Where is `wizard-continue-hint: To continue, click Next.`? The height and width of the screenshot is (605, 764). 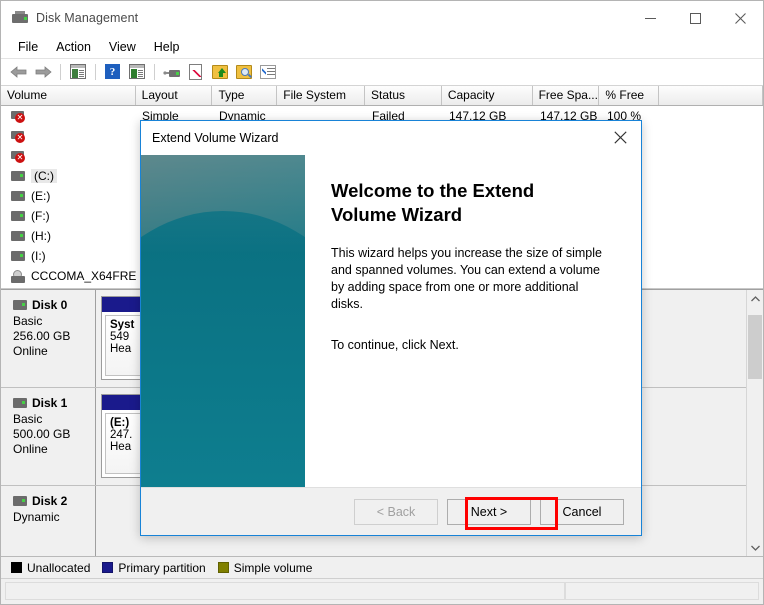 wizard-continue-hint: To continue, click Next. is located at coordinates (395, 345).